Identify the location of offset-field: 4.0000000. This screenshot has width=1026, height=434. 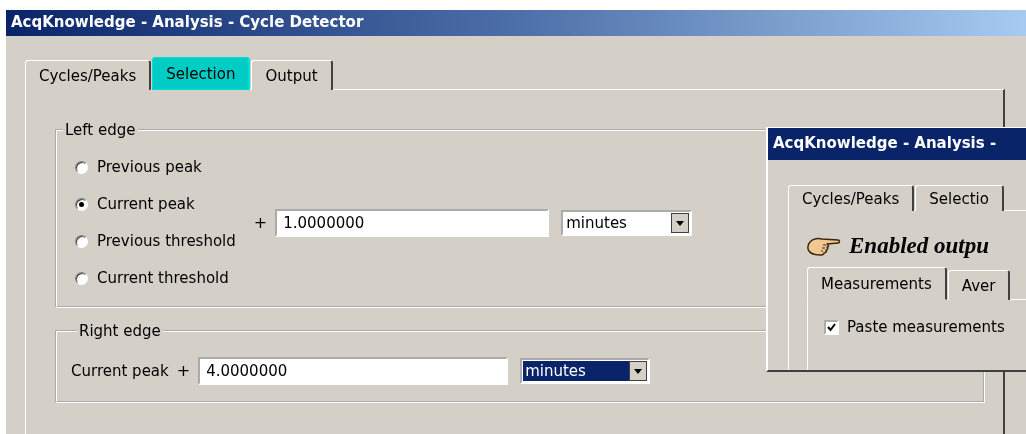
(353, 370).